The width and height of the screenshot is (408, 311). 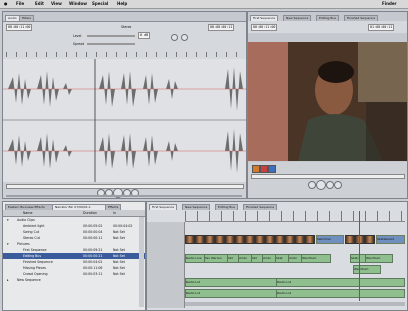 What do you see at coordinates (260, 207) in the screenshot?
I see `tab-timeline-finished-sequence: Finished Sequence` at bounding box center [260, 207].